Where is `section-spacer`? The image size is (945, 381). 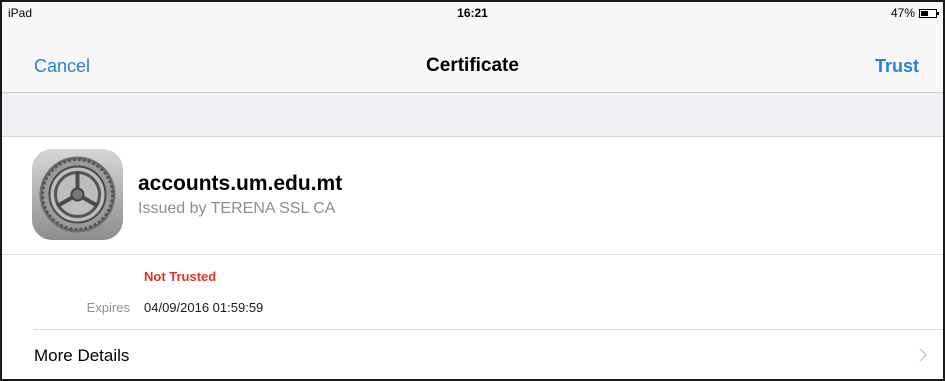 section-spacer is located at coordinates (472, 115).